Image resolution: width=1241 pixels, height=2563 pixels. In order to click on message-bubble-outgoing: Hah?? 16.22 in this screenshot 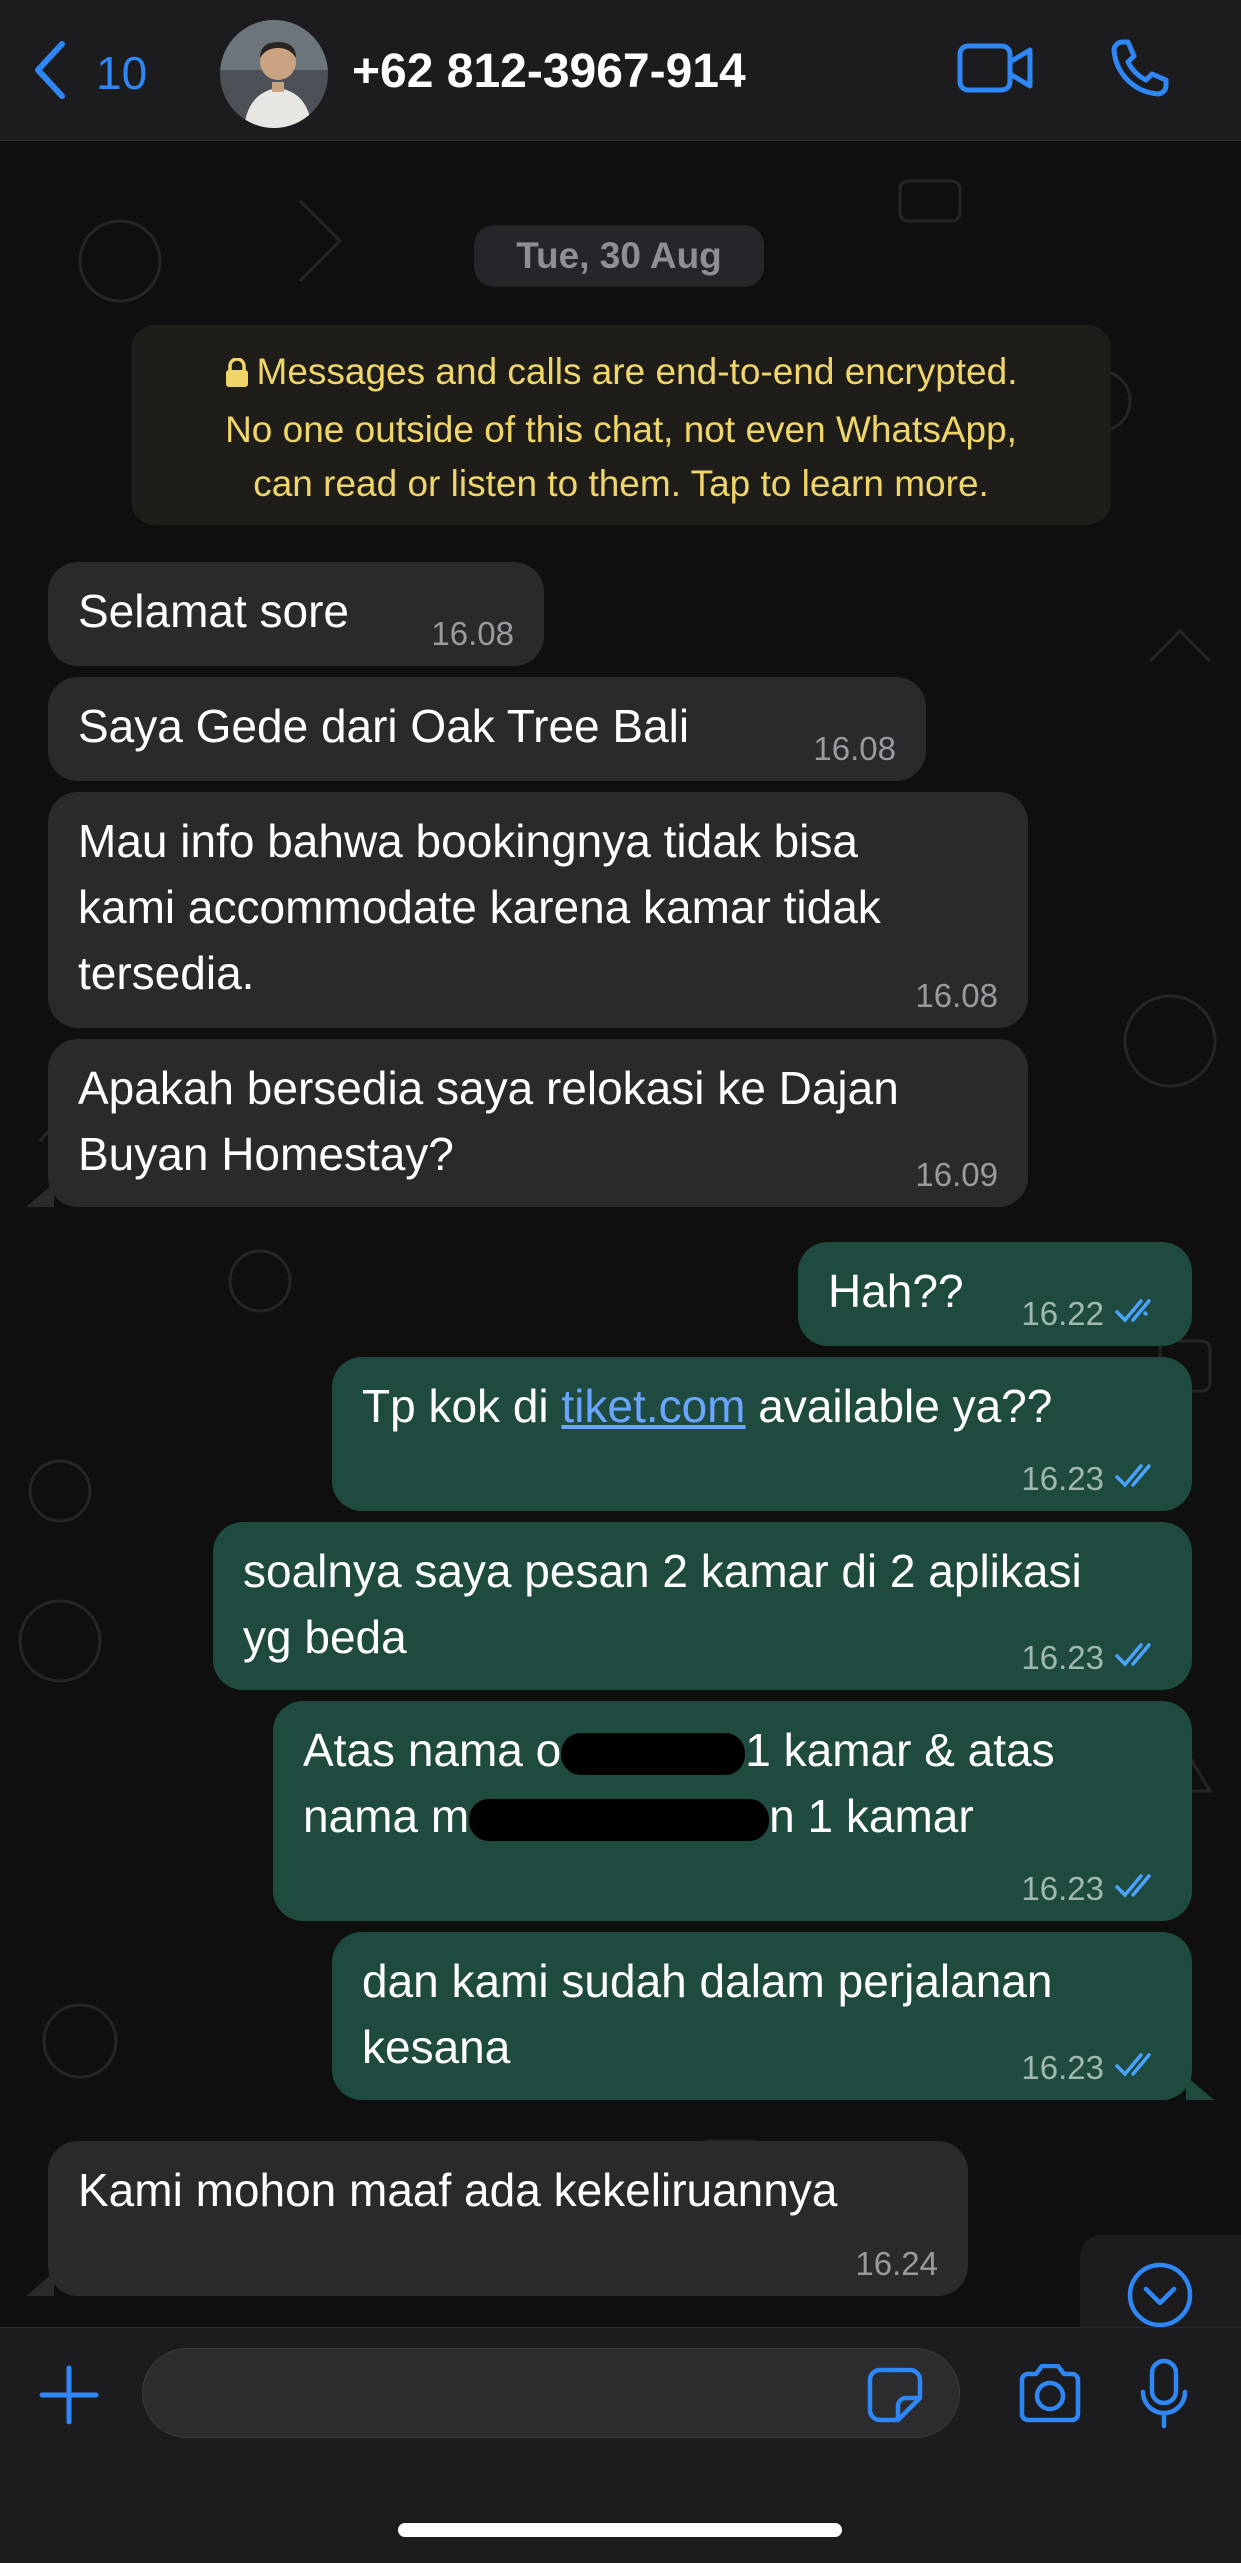, I will do `click(995, 1294)`.